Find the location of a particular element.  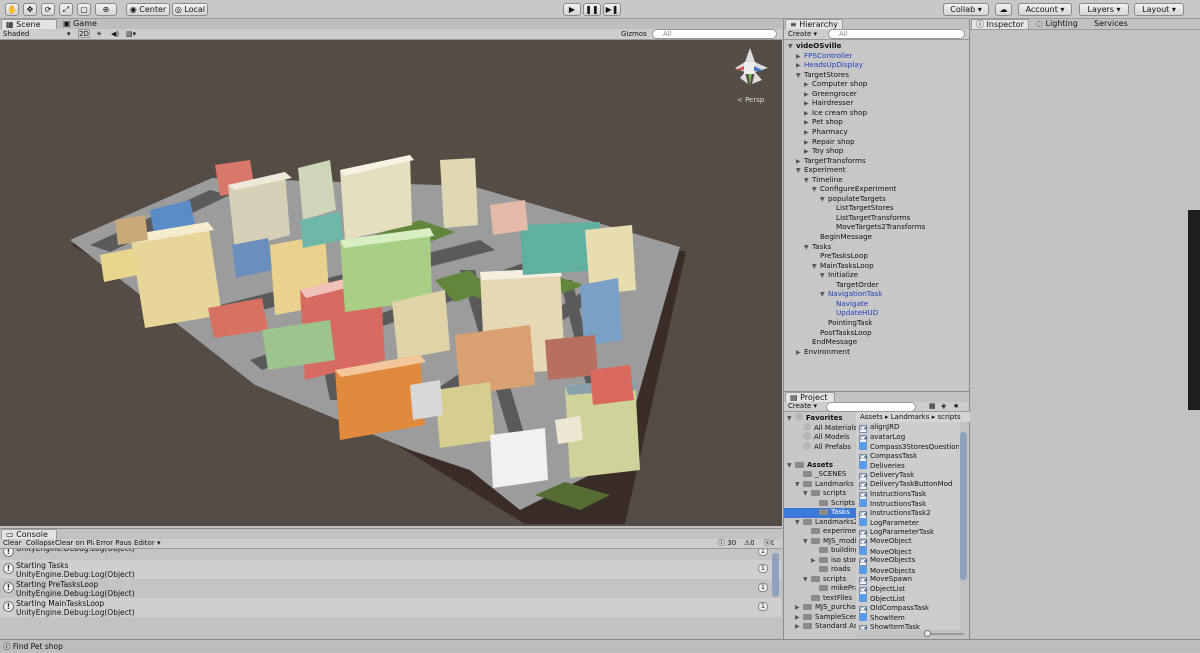

project-scrollbar is located at coordinates (963, 506).